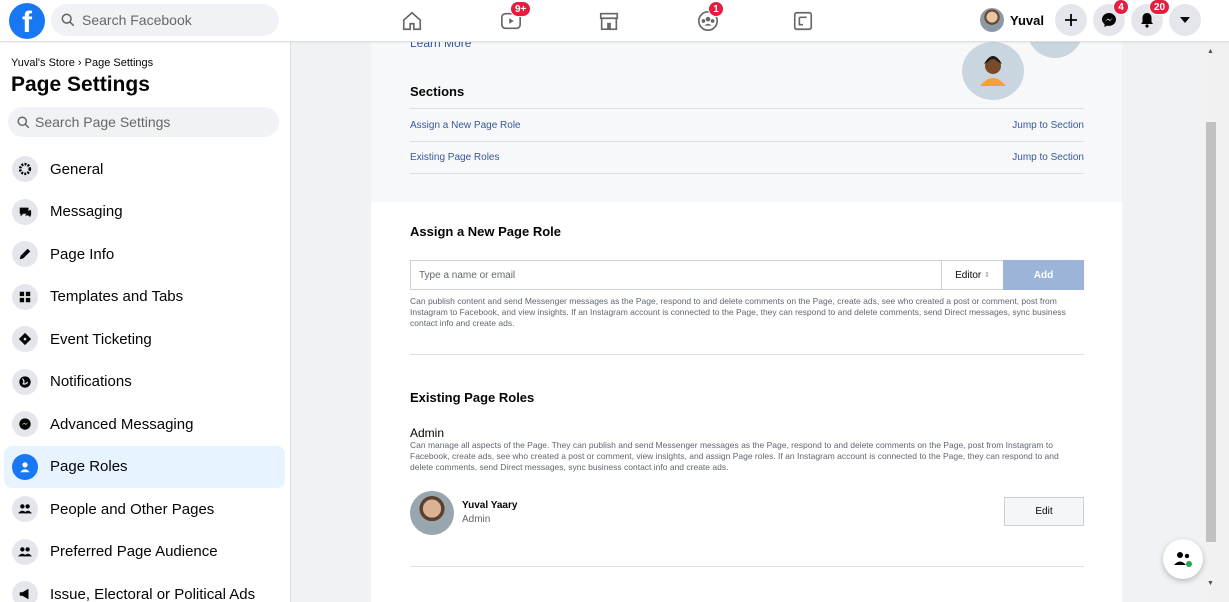 This screenshot has width=1229, height=602. What do you see at coordinates (144, 212) in the screenshot?
I see `sidebar-item-messaging: Messaging` at bounding box center [144, 212].